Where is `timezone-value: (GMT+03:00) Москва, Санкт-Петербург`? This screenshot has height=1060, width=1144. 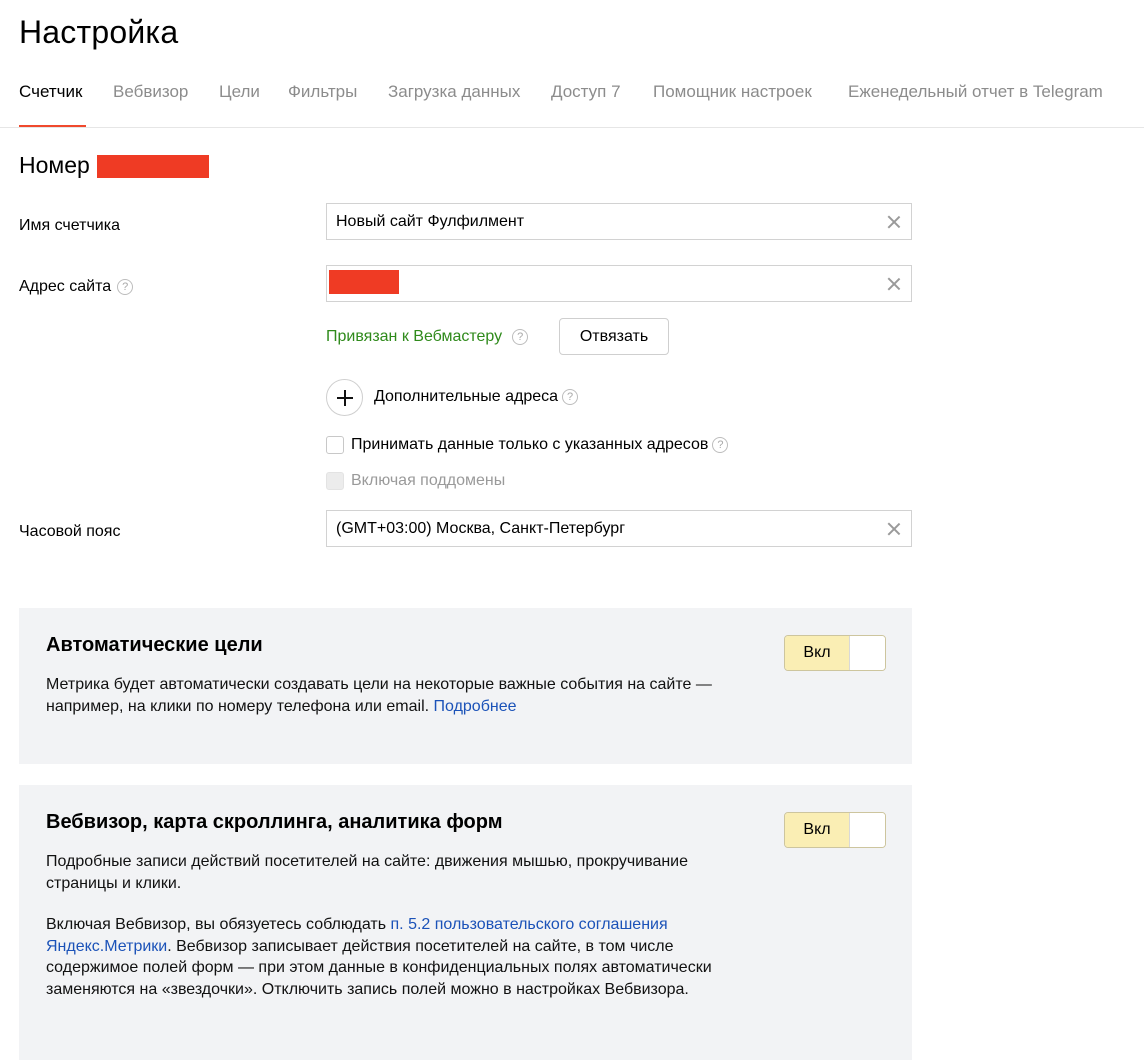
timezone-value: (GMT+03:00) Москва, Санкт-Петербург is located at coordinates (481, 528).